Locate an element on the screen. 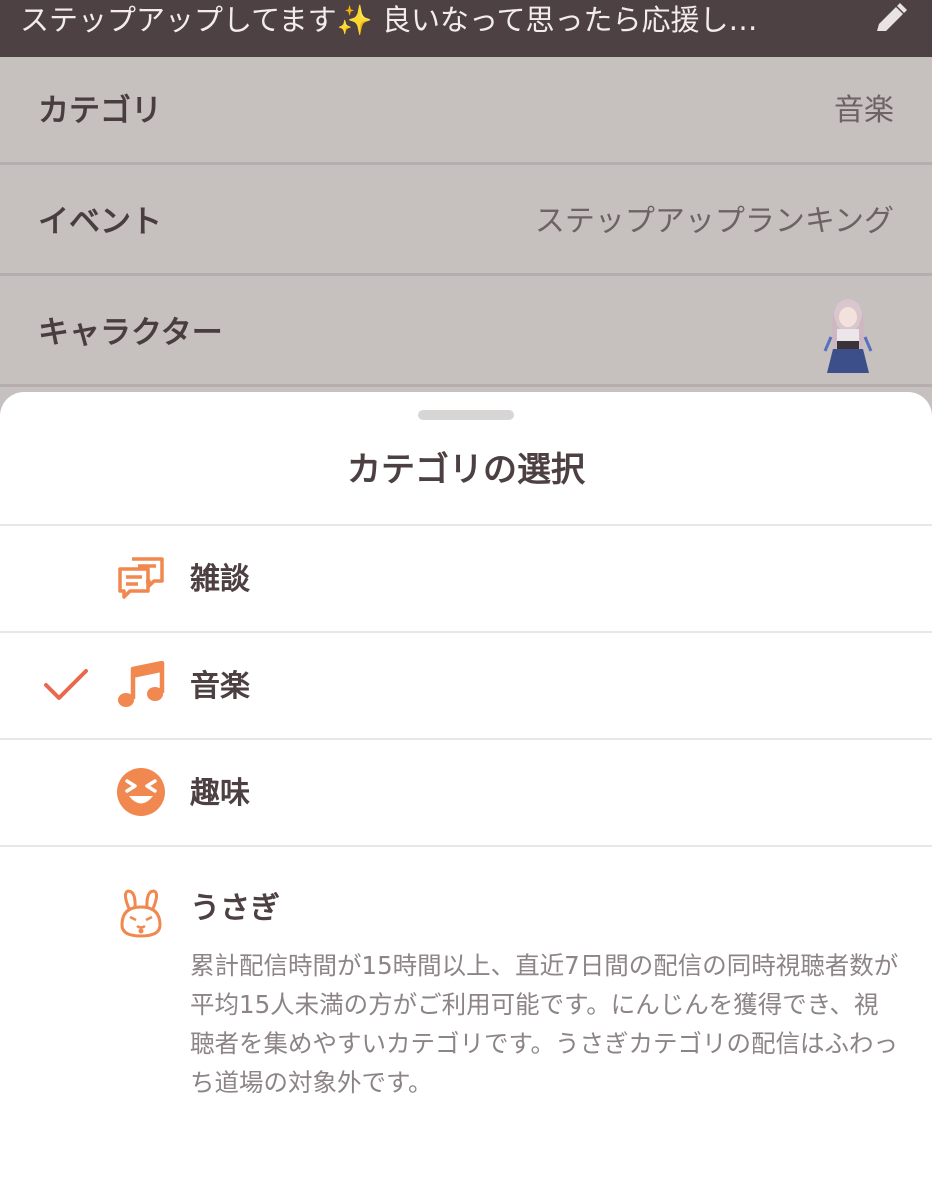 The height and width of the screenshot is (1200, 932). setting-value-event: ステップアップランキング is located at coordinates (714, 221).